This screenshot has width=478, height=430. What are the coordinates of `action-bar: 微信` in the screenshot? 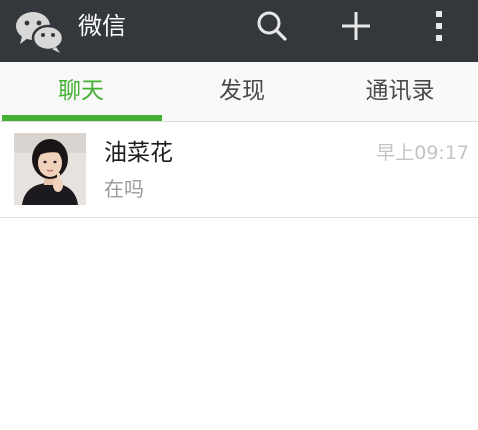 It's located at (239, 31).